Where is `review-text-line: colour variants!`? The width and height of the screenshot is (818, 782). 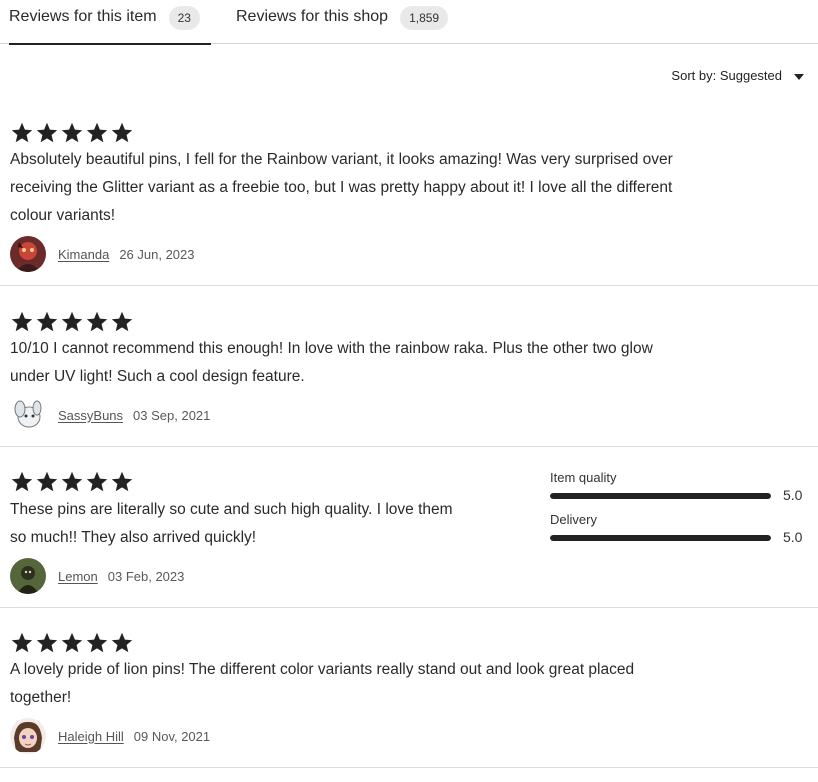 review-text-line: colour variants! is located at coordinates (63, 215).